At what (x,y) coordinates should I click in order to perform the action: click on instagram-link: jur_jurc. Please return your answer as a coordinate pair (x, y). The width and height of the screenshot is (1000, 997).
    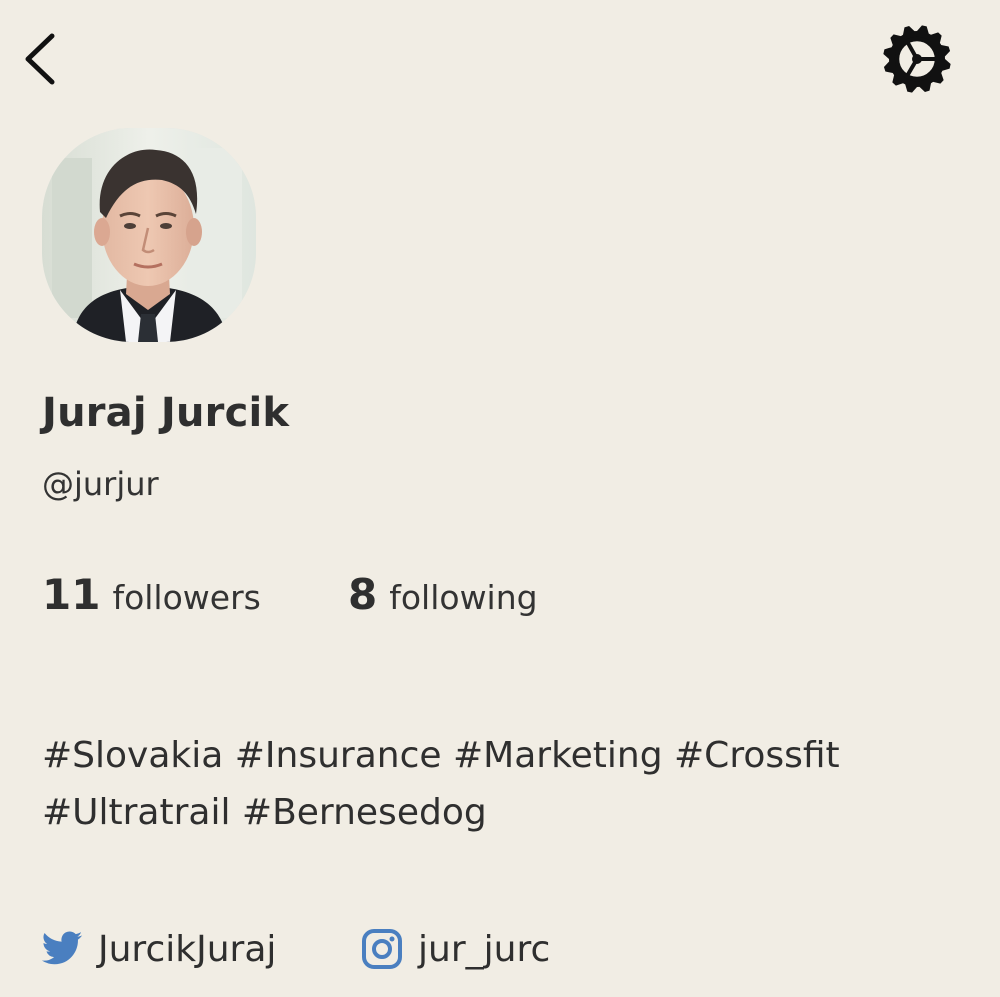
    Looking at the image, I should click on (455, 949).